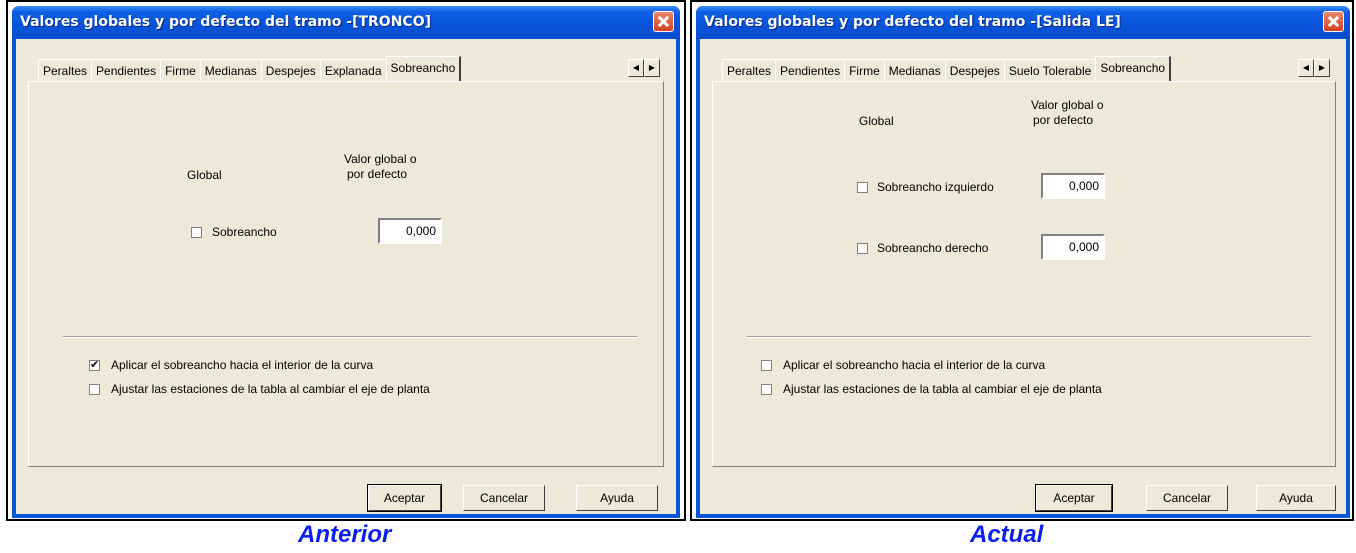  What do you see at coordinates (244, 232) in the screenshot?
I see `left-sobreancho-label: Sobreancho` at bounding box center [244, 232].